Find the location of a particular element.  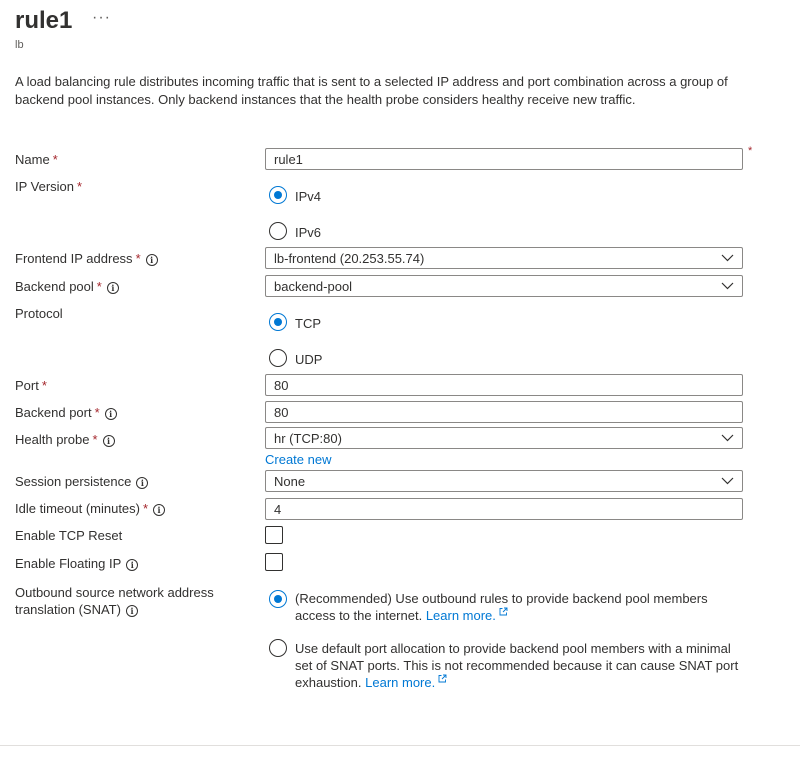

page-subtitle: lb is located at coordinates (19, 45).